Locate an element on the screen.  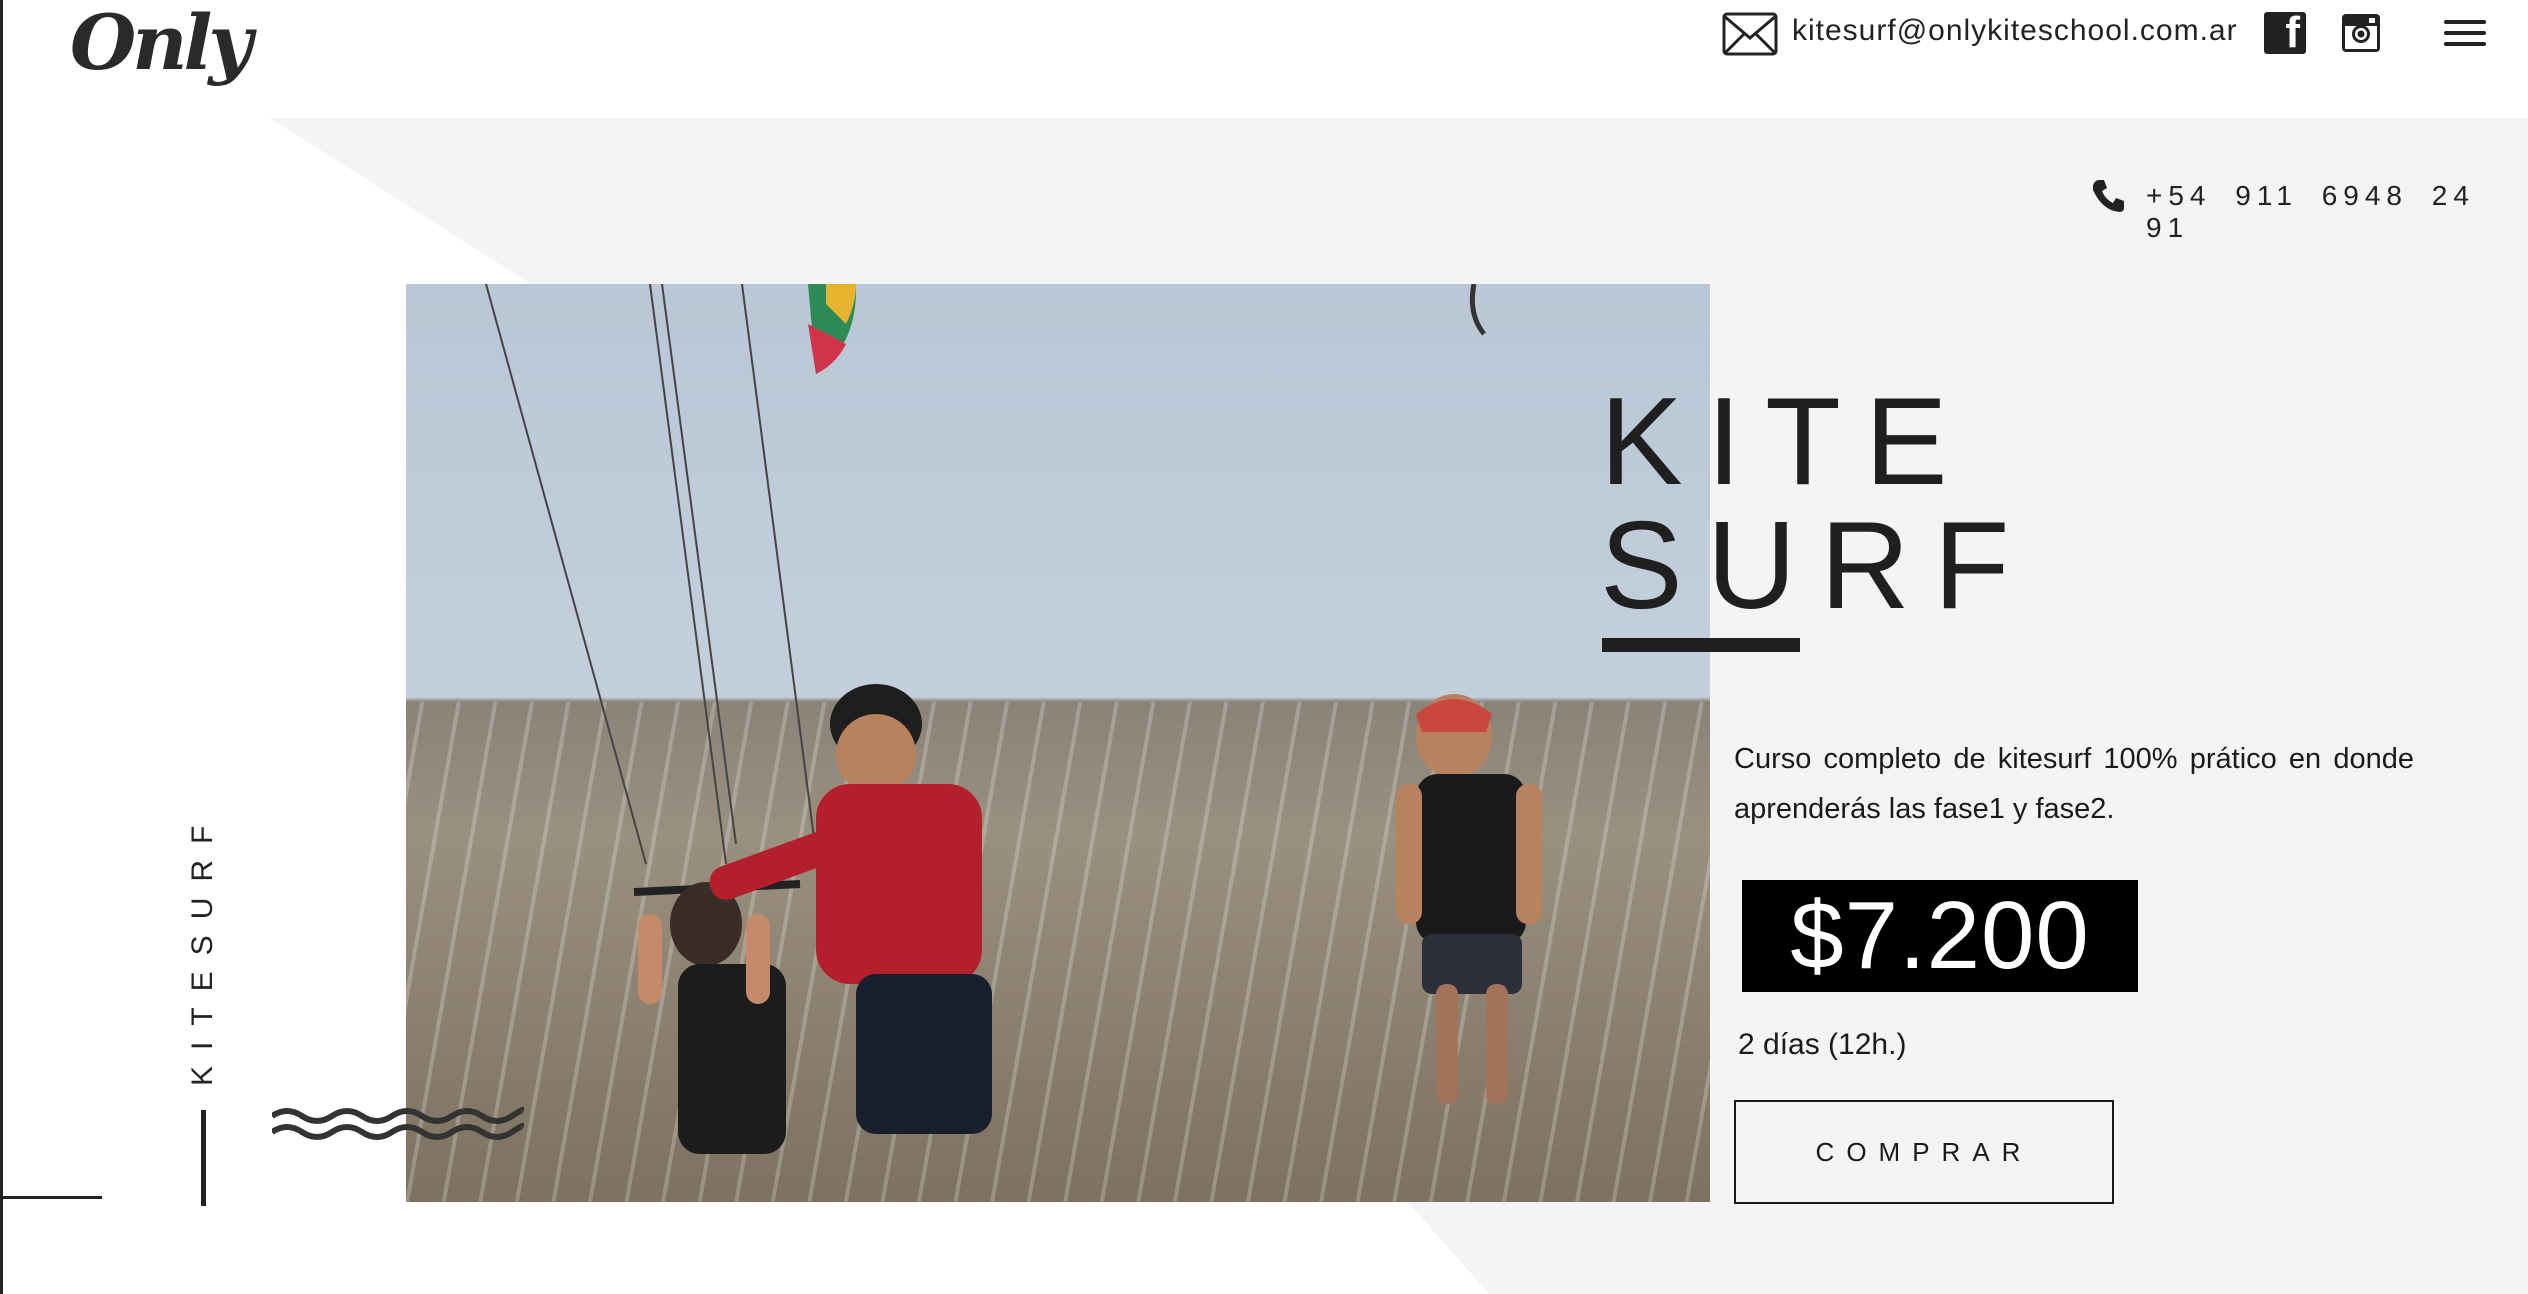
price-value: $7.200 is located at coordinates (1940, 935).